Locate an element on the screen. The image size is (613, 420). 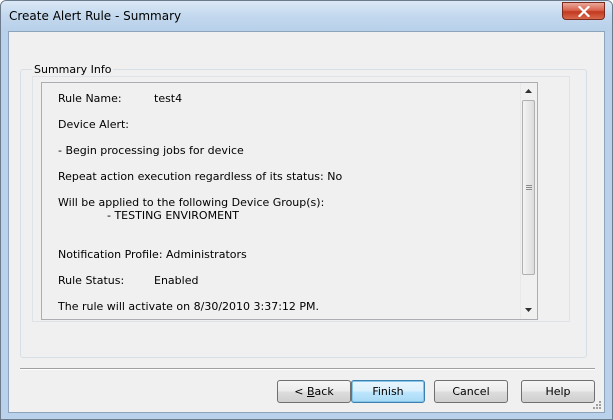
title-bar: Create Alert Rule - Summary is located at coordinates (306, 16).